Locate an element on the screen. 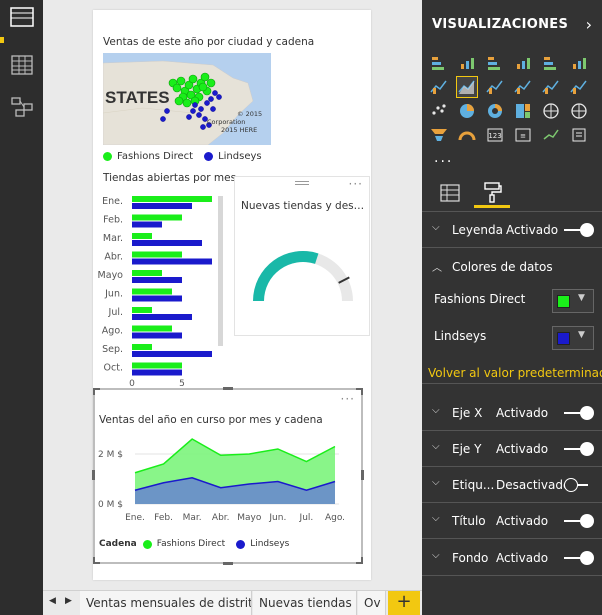 Image resolution: width=602 pixels, height=615 pixels. scrollbar is located at coordinates (220, 271).